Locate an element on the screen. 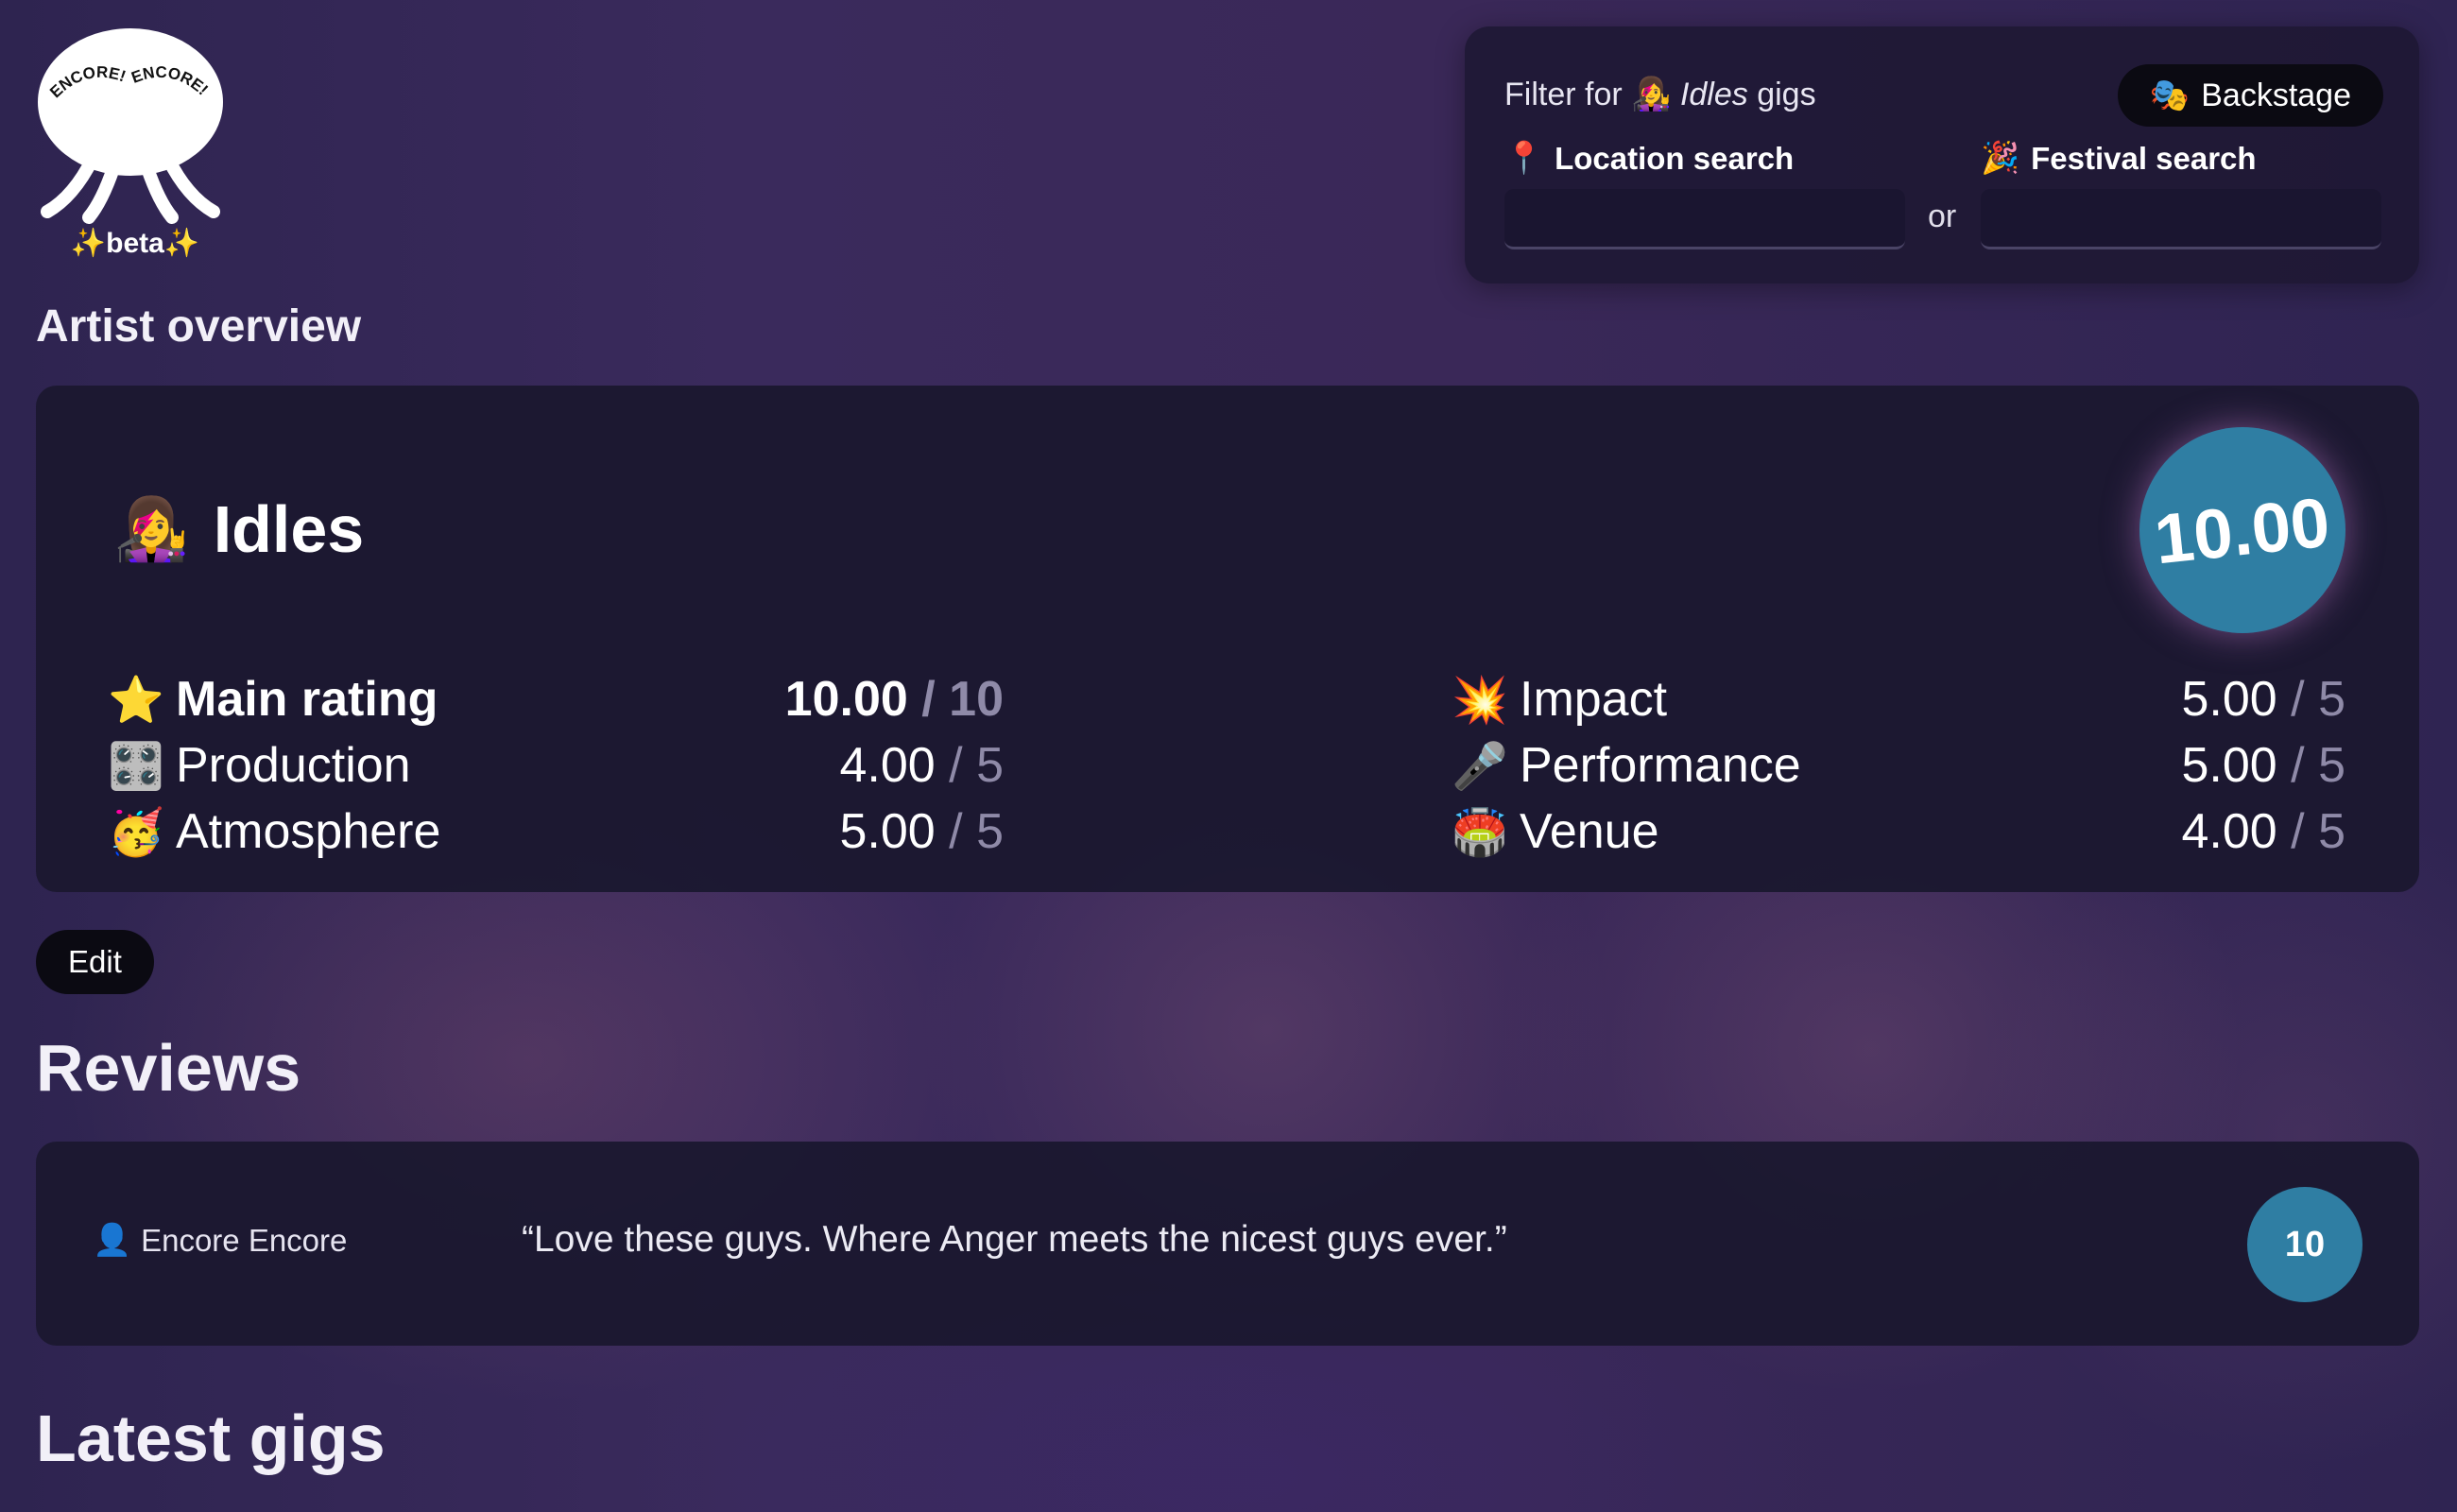 This screenshot has width=2457, height=1512. backstage-button: 🎭 Backstage is located at coordinates (2250, 95).